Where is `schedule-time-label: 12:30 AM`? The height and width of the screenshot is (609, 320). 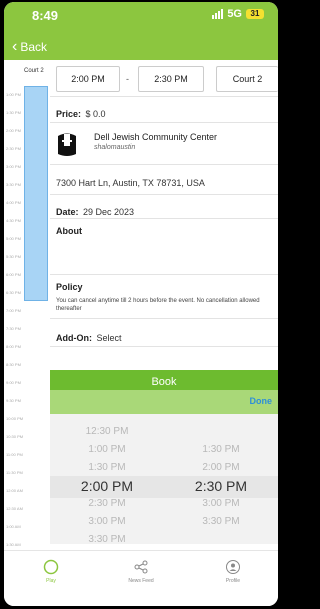 schedule-time-label: 12:30 AM is located at coordinates (14, 508).